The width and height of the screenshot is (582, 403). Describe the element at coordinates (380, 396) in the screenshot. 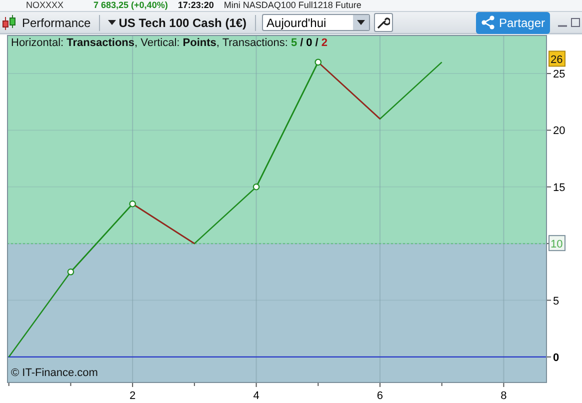

I see `x-tick-label: 6` at that location.